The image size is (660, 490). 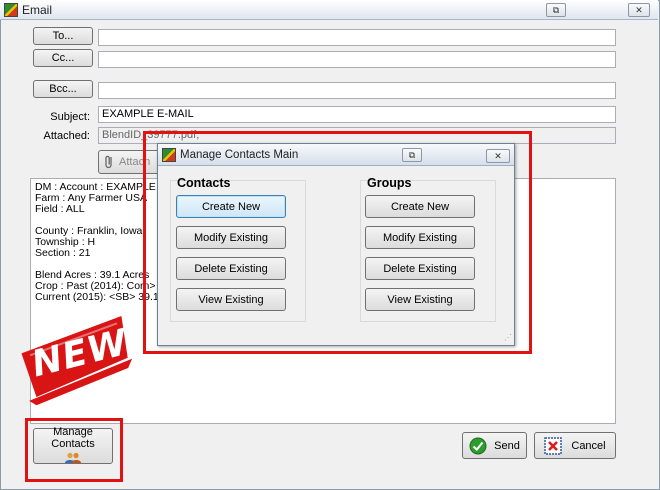 What do you see at coordinates (37, 10) in the screenshot?
I see `window-title: Email` at bounding box center [37, 10].